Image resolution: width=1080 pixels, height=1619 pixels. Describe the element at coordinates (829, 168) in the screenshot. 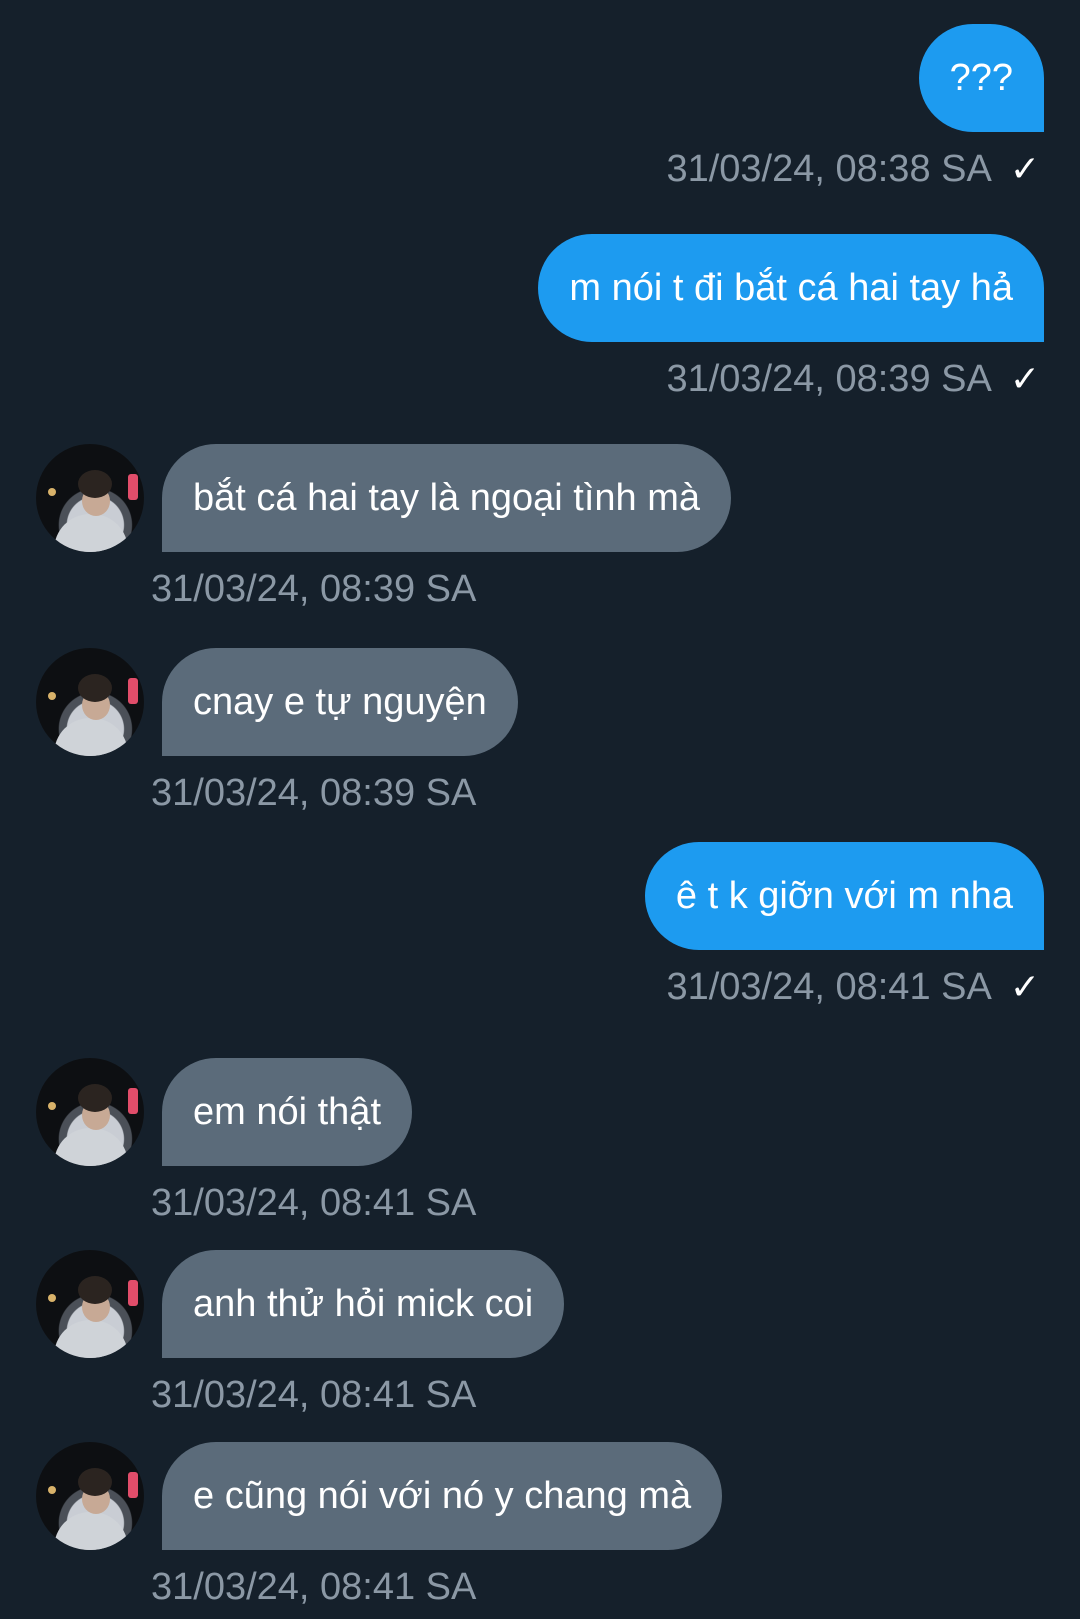

I see `message-timestamp: 31/03/24, 08:38 SA` at that location.